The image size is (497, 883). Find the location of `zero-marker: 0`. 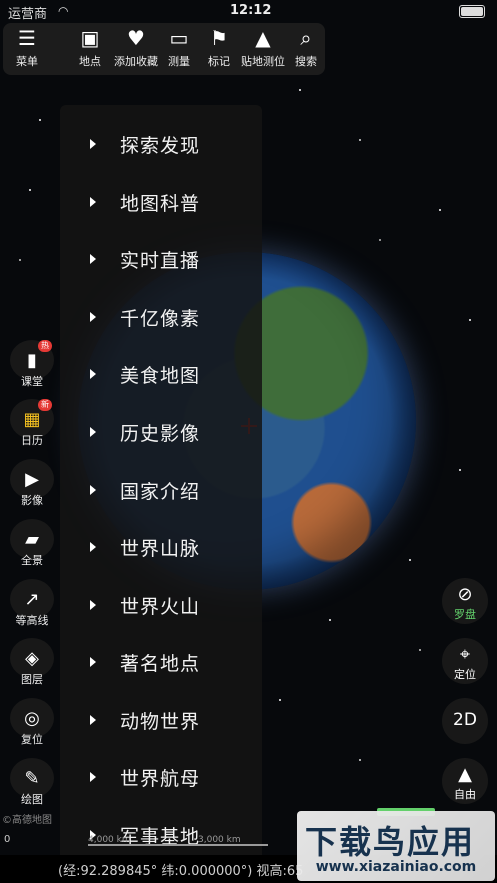

zero-marker: 0 is located at coordinates (7, 839).